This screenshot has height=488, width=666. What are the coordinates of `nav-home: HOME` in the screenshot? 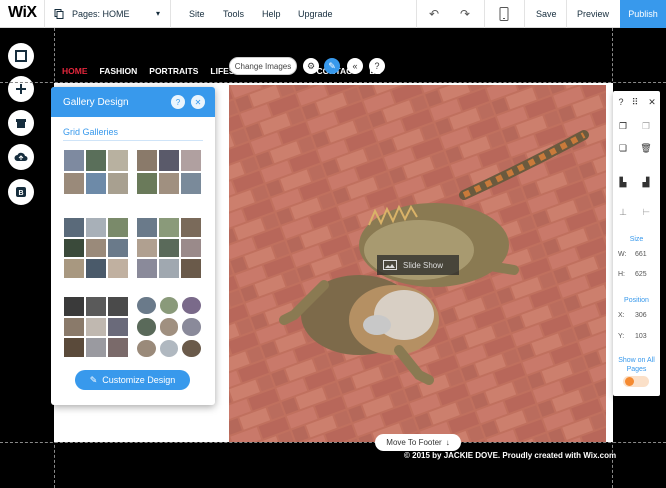 It's located at (75, 71).